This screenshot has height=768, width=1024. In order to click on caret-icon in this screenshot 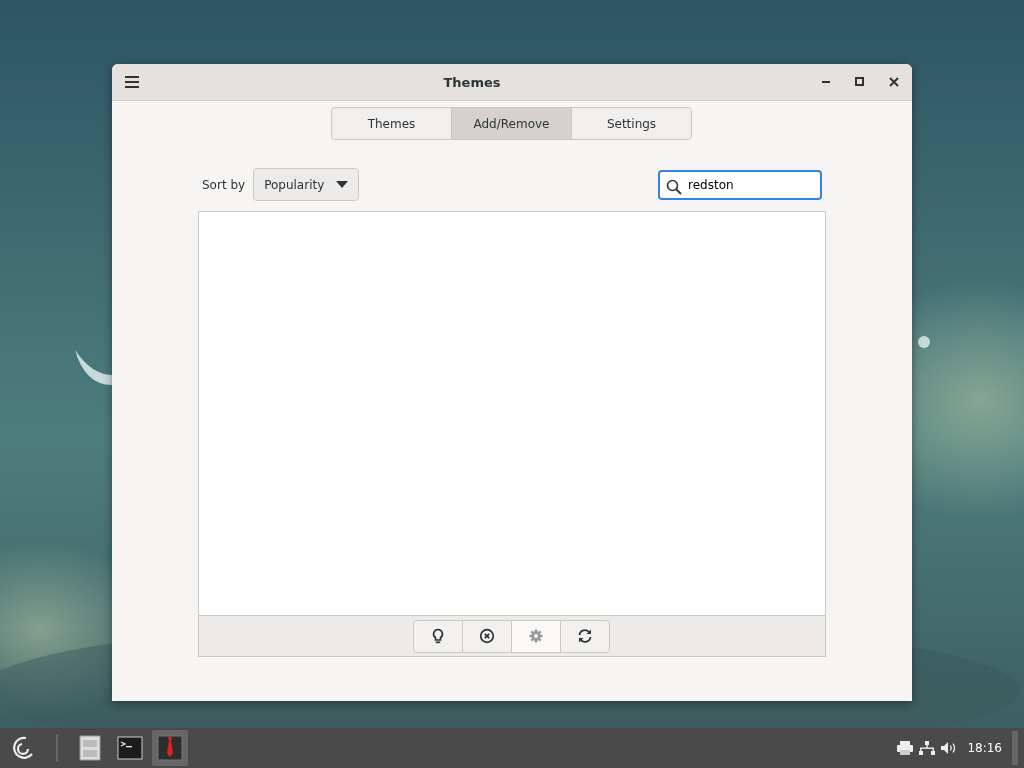, I will do `click(342, 184)`.